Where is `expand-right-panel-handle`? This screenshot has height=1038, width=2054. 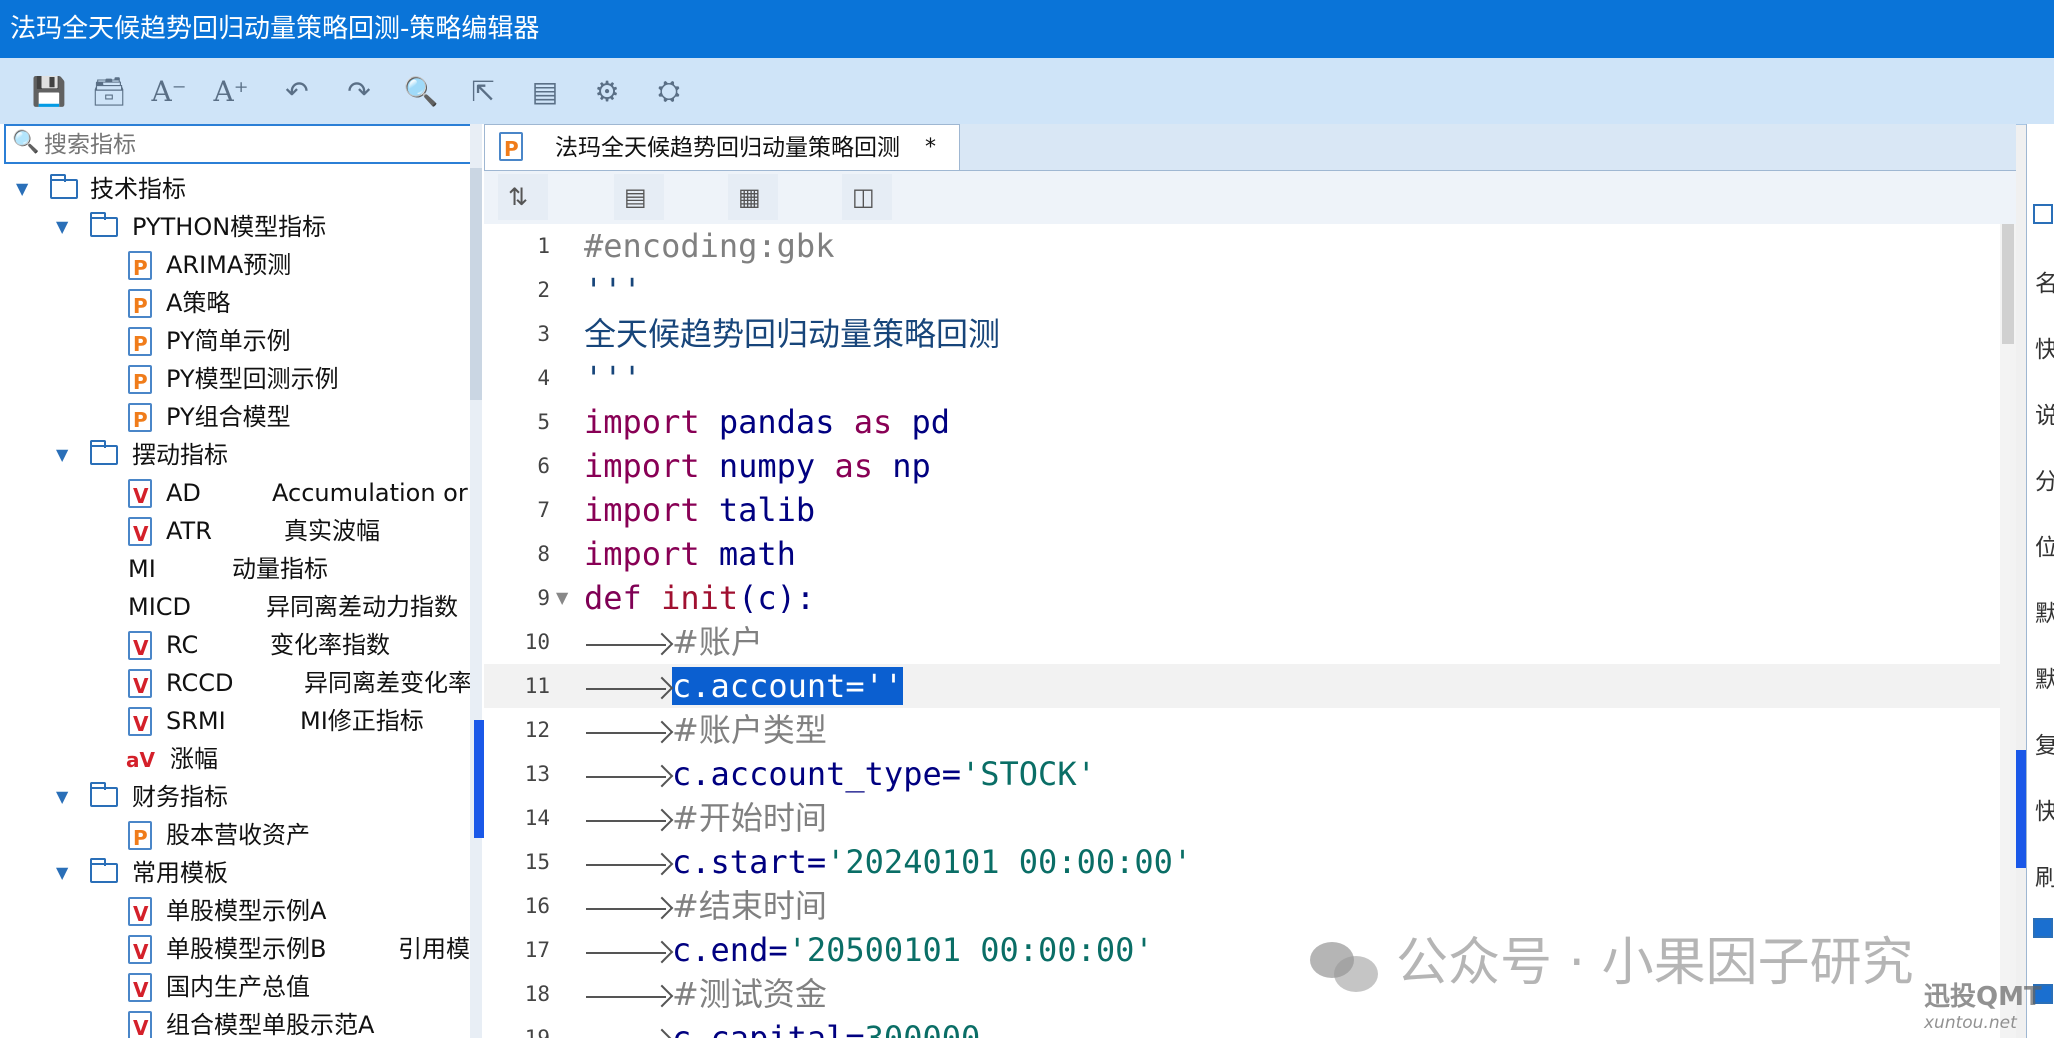 expand-right-panel-handle is located at coordinates (2021, 809).